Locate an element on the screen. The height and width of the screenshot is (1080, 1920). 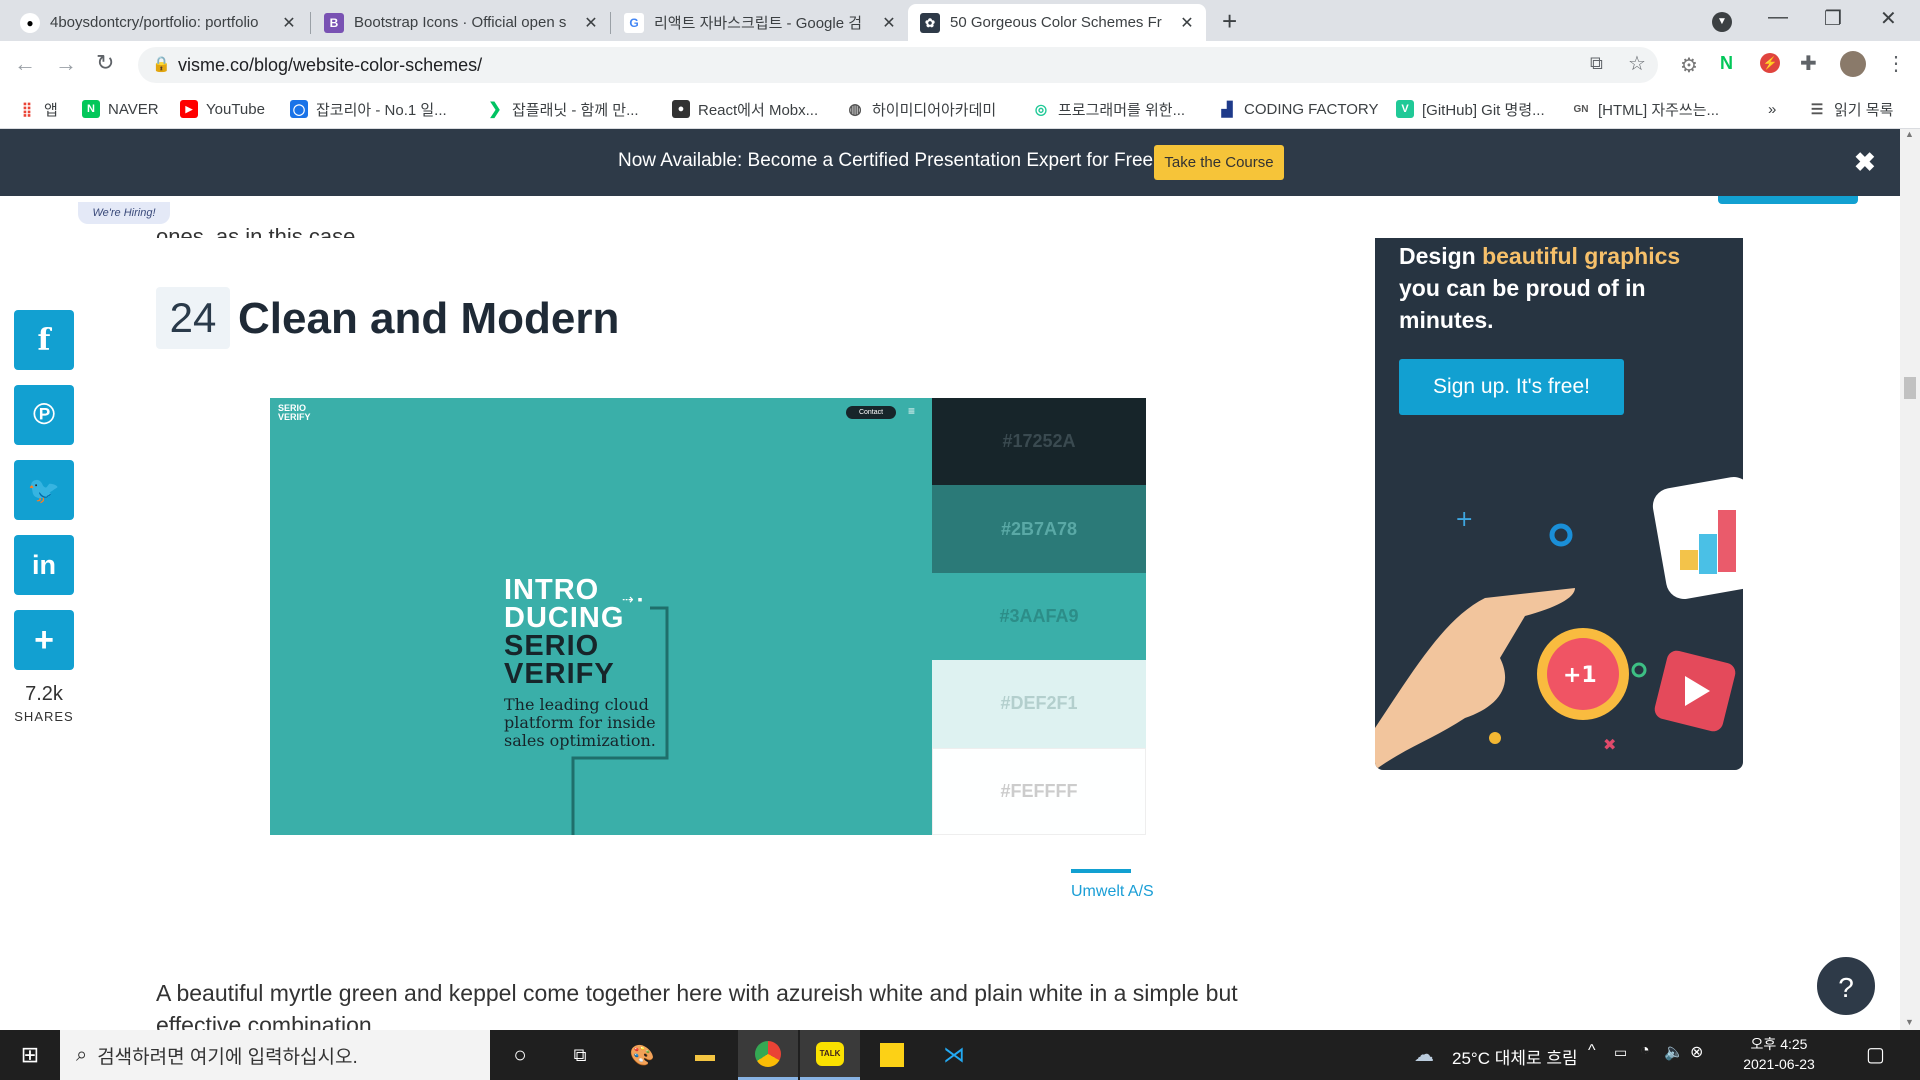
no-network-icon: ⊗ is located at coordinates (1696, 1052).